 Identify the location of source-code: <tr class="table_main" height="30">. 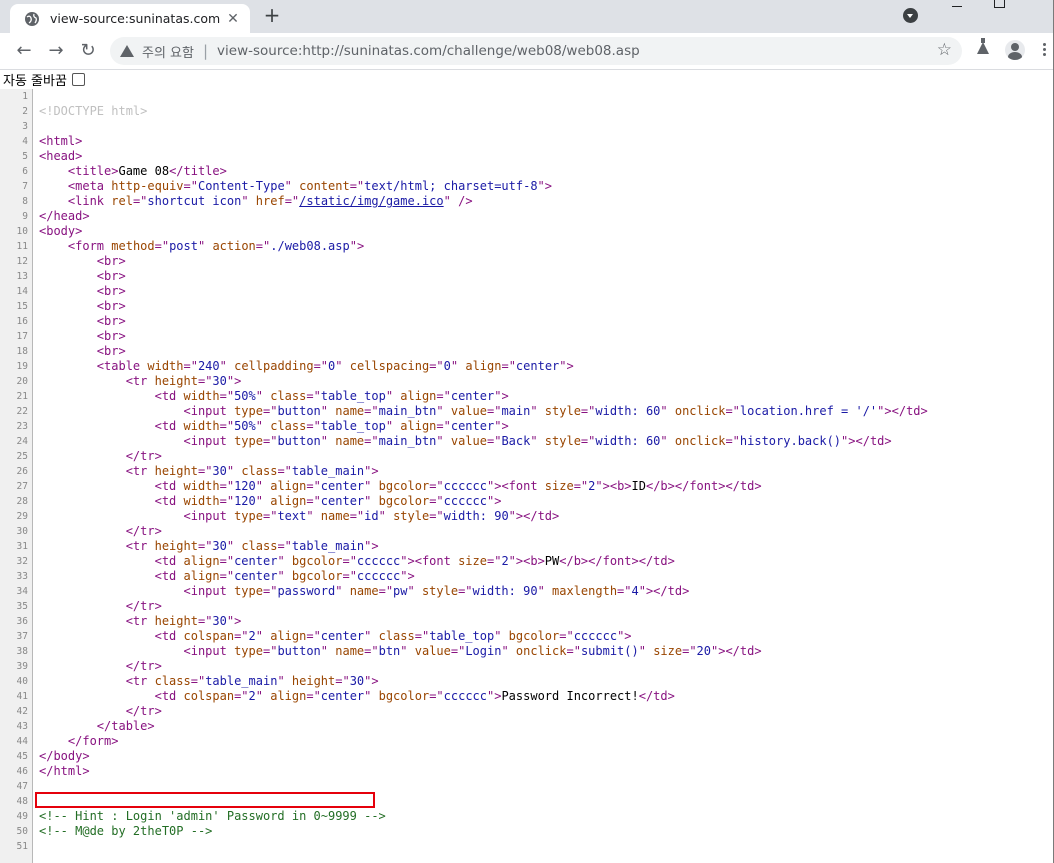
(209, 681).